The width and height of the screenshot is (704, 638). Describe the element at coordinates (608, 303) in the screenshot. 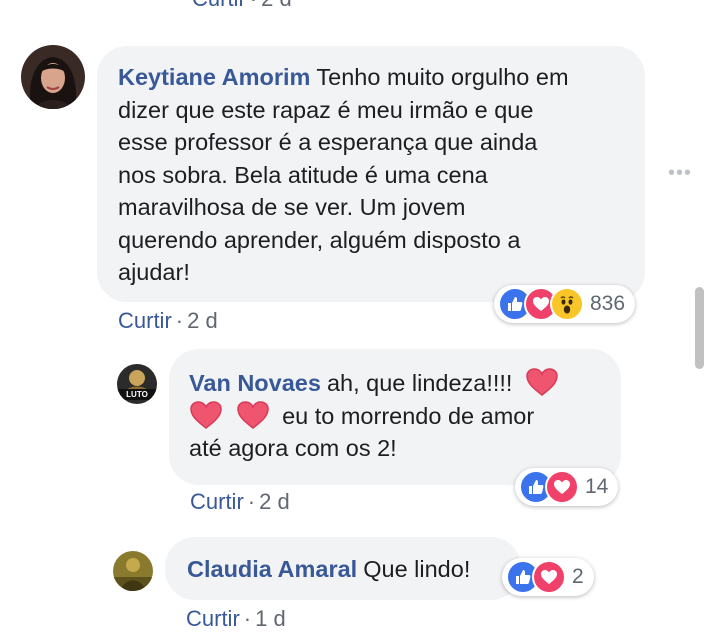

I see `reaction-count: 836` at that location.